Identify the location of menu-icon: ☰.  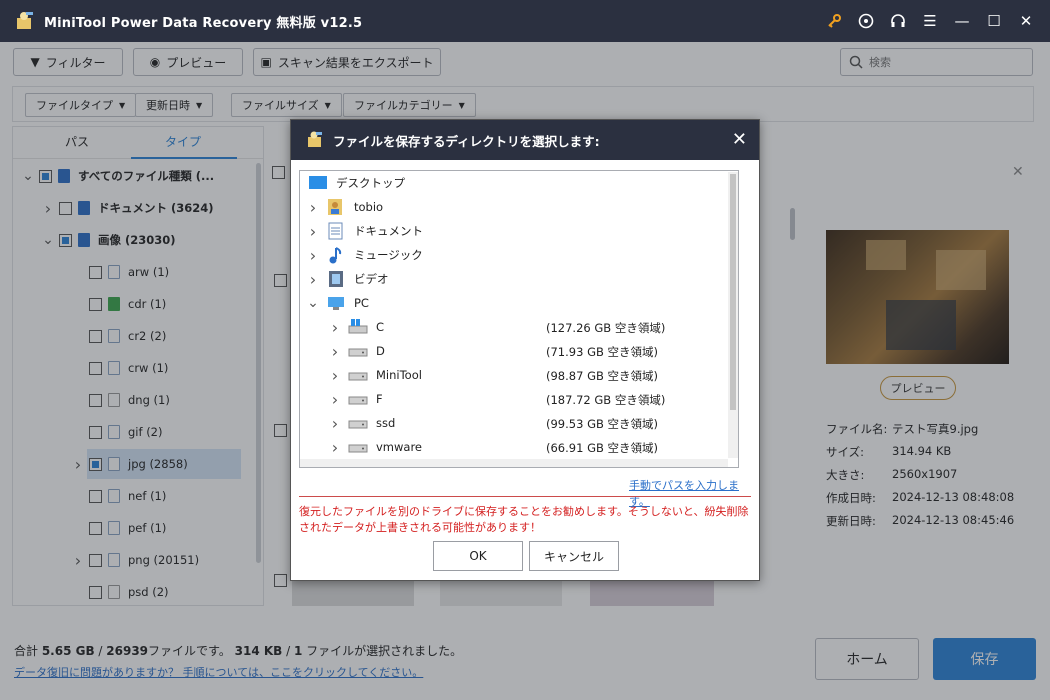
(930, 21).